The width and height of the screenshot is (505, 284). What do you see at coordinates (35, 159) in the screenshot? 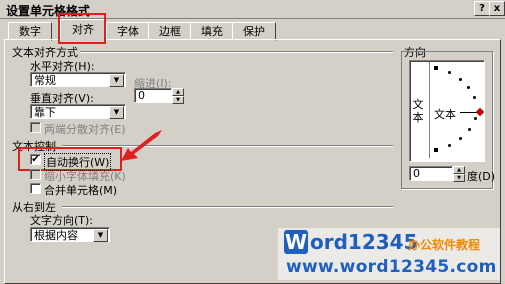
I see `wrap-checkbox: ✔` at bounding box center [35, 159].